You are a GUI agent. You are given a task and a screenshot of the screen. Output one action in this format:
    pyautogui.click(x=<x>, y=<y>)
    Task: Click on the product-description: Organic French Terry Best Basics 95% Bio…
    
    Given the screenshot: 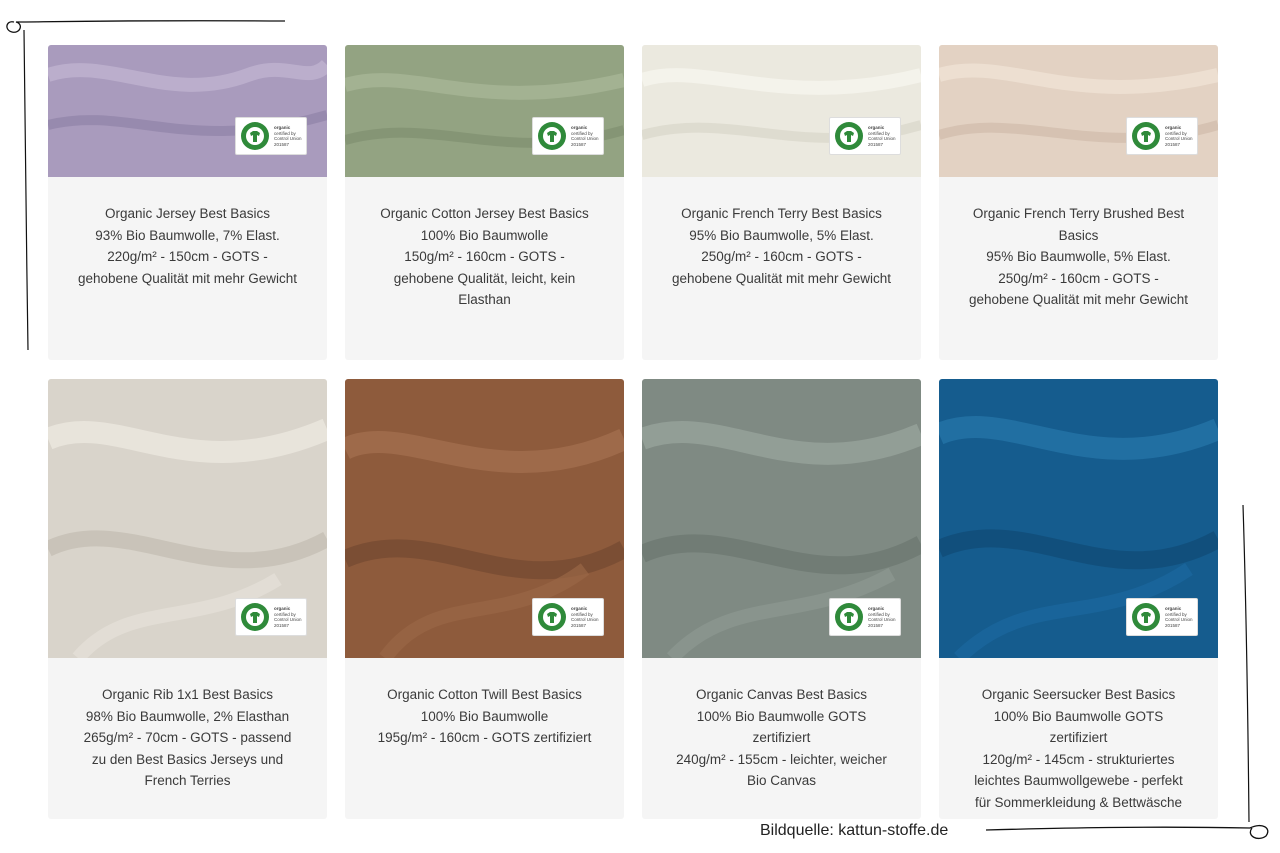 What is the action you would take?
    pyautogui.click(x=781, y=244)
    